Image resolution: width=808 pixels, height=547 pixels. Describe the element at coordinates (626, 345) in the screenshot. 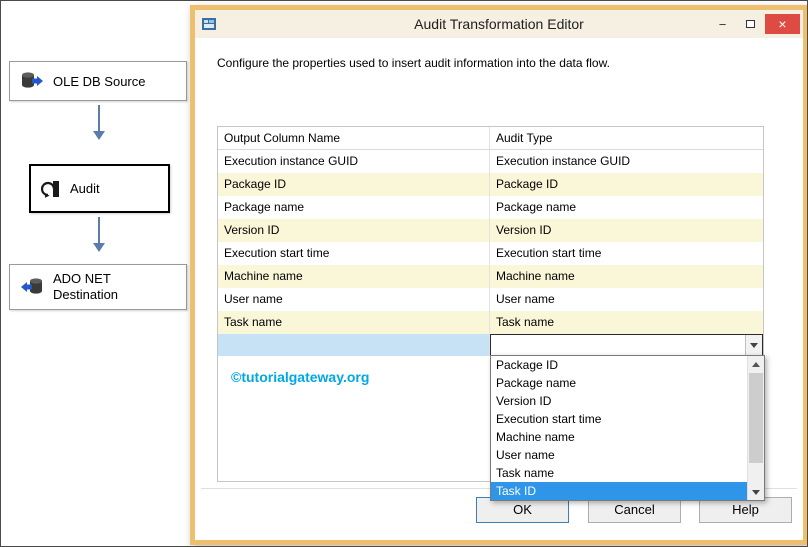

I see `audit-type-combobox` at that location.